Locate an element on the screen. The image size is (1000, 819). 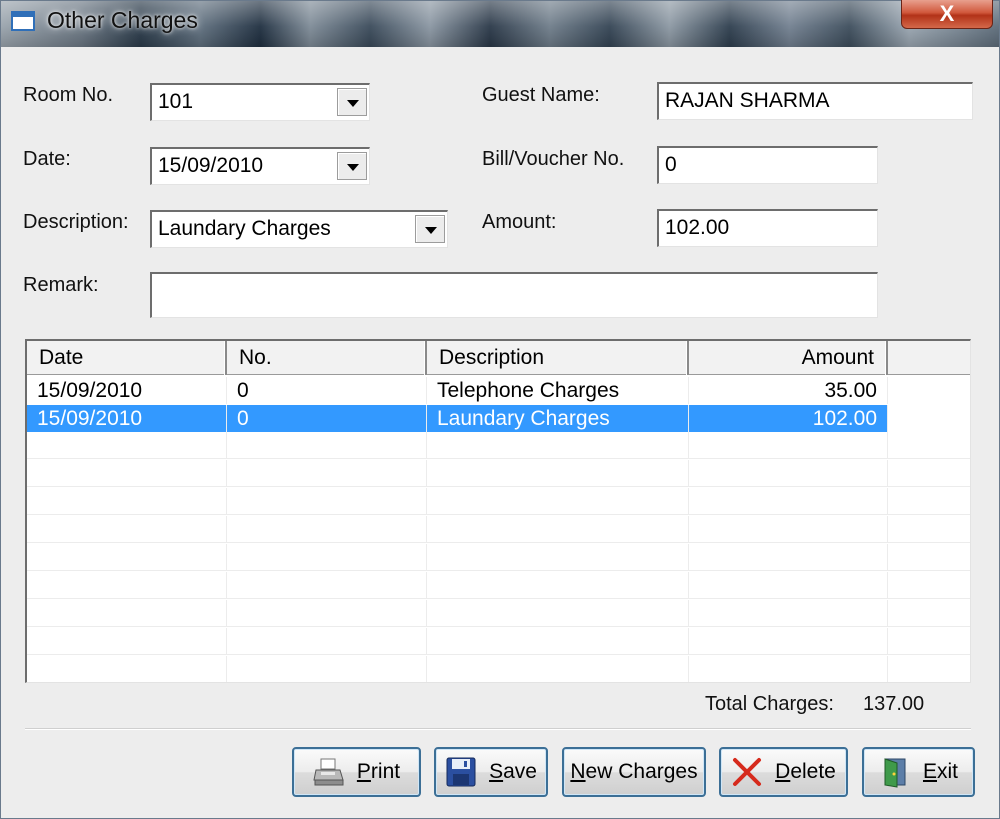
guest-name-field: RAJAN SHARMA is located at coordinates (815, 101).